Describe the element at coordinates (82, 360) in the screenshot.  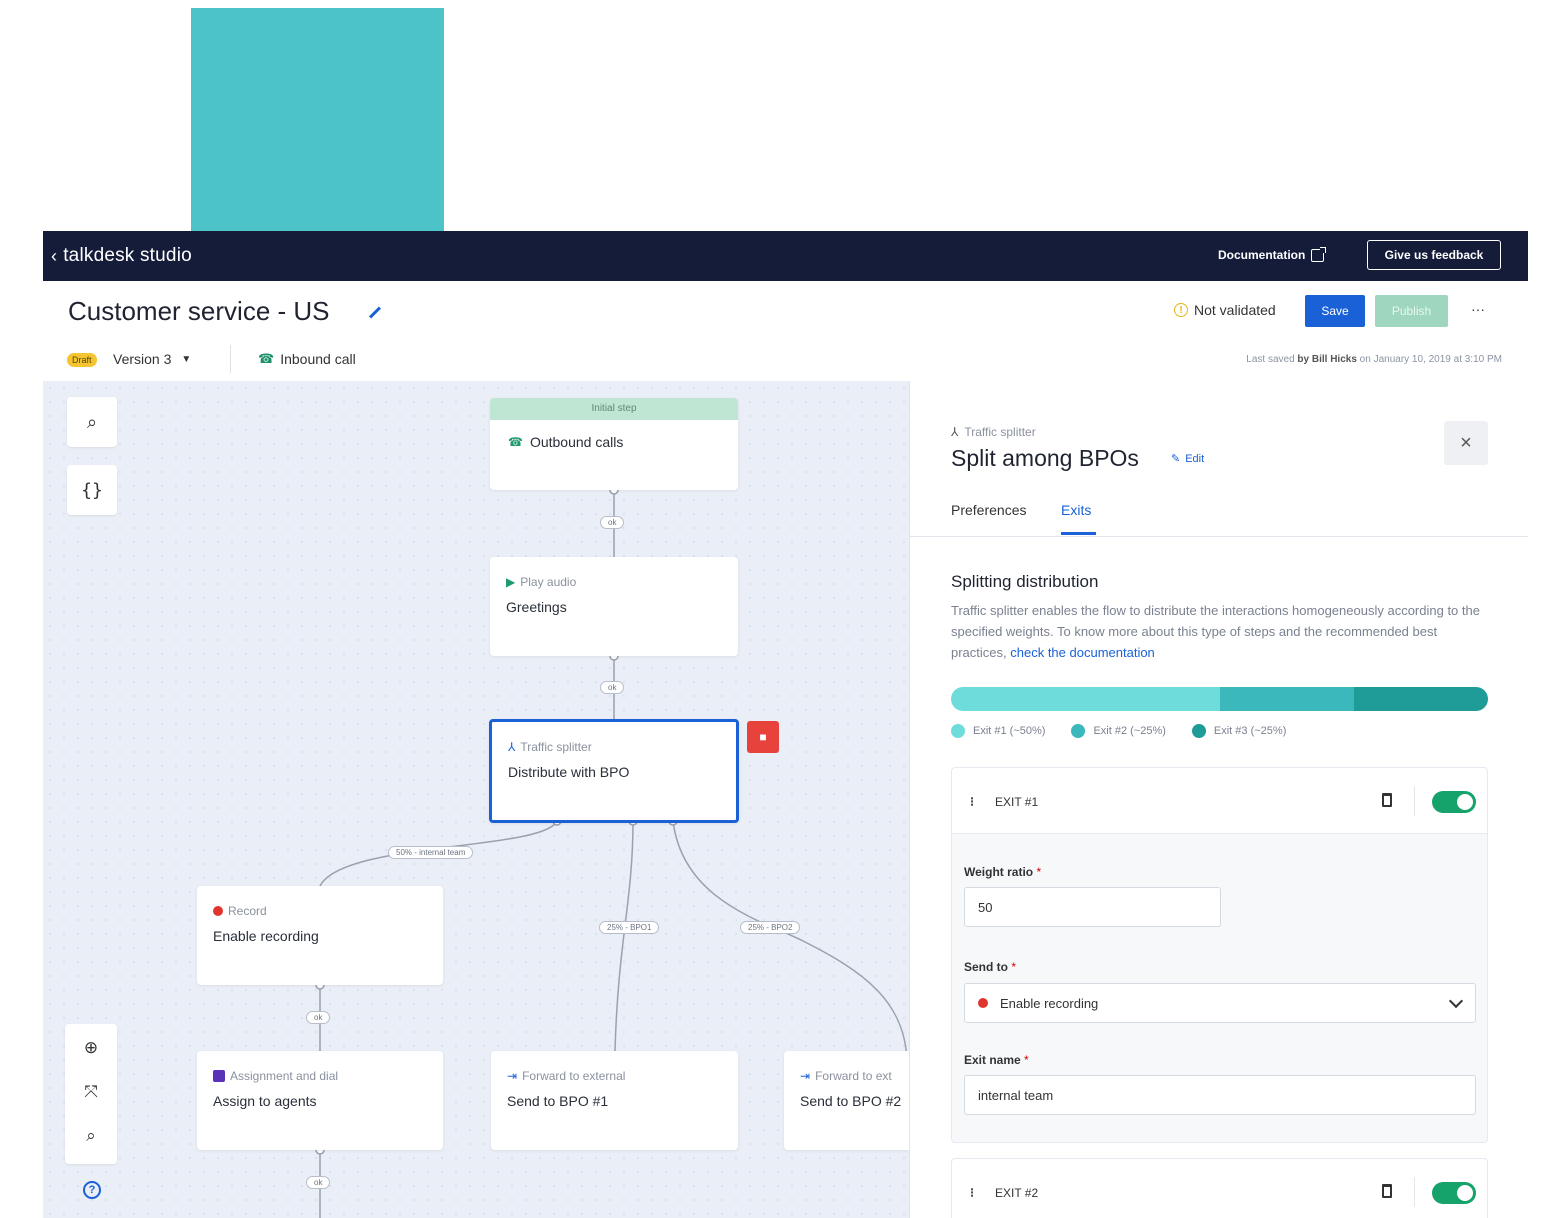
I see `draft-badge: Draft` at that location.